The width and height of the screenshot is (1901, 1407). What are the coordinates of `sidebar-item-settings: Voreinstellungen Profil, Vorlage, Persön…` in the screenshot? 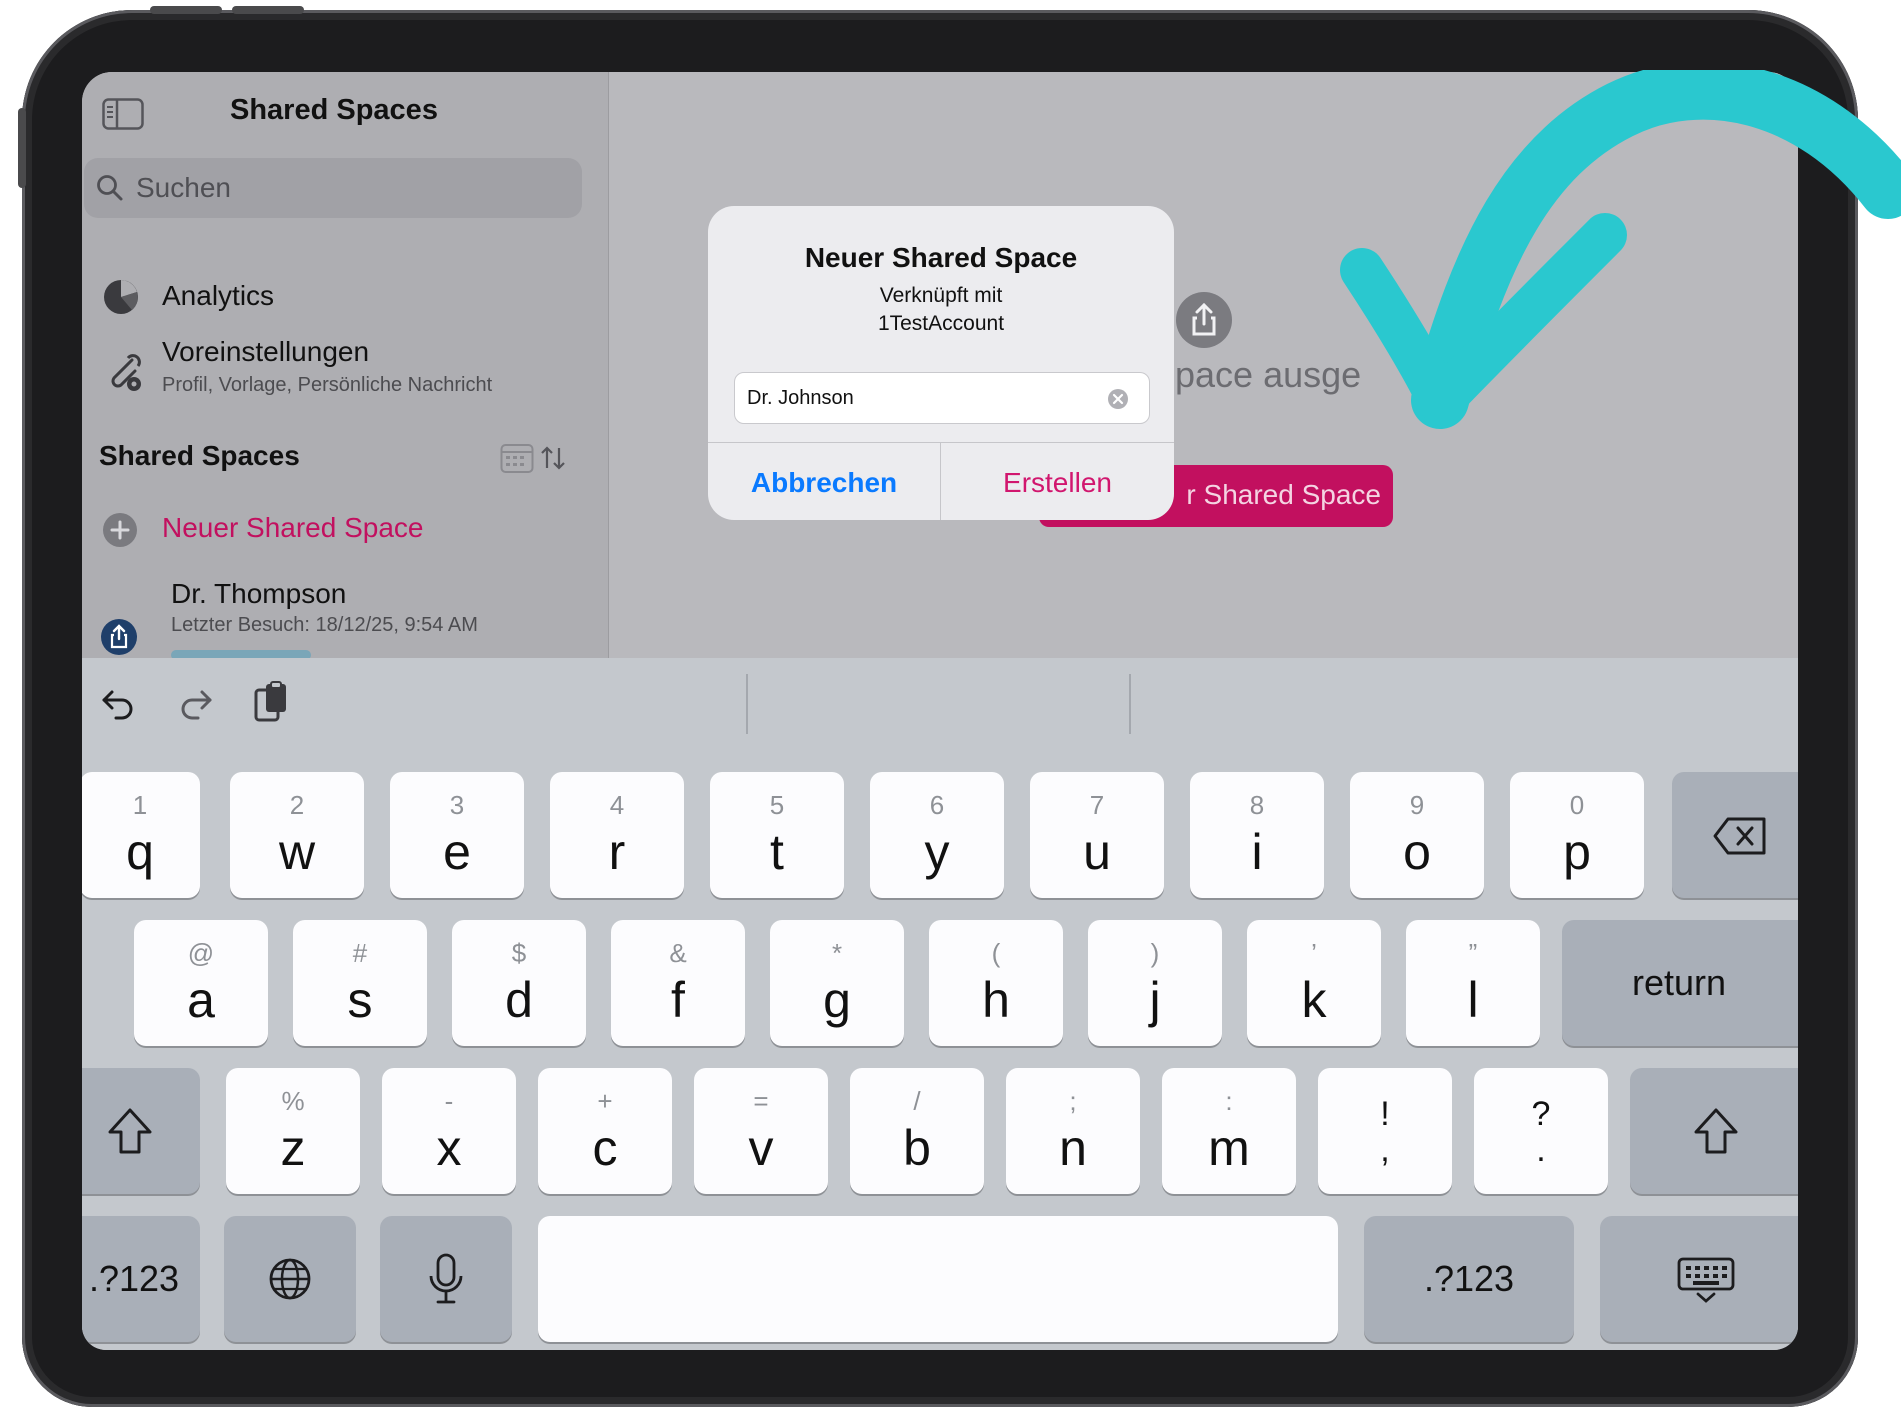 It's located at (345, 369).